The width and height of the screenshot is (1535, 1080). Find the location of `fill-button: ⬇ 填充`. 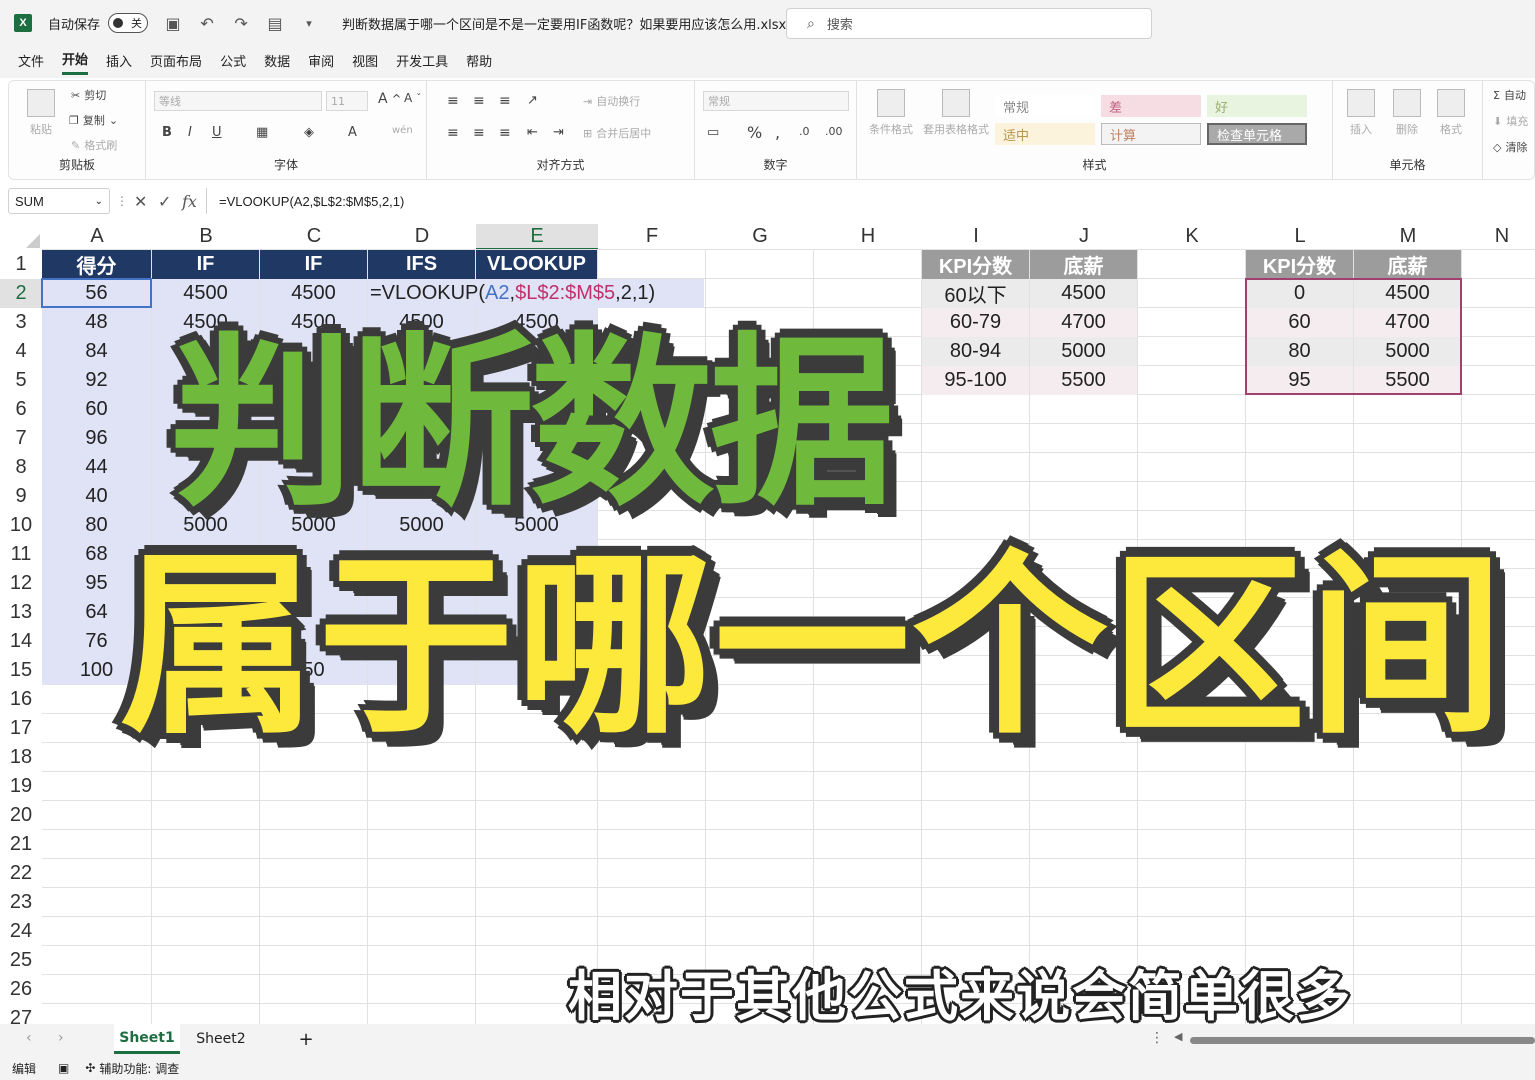

fill-button: ⬇ 填充 is located at coordinates (1510, 121).